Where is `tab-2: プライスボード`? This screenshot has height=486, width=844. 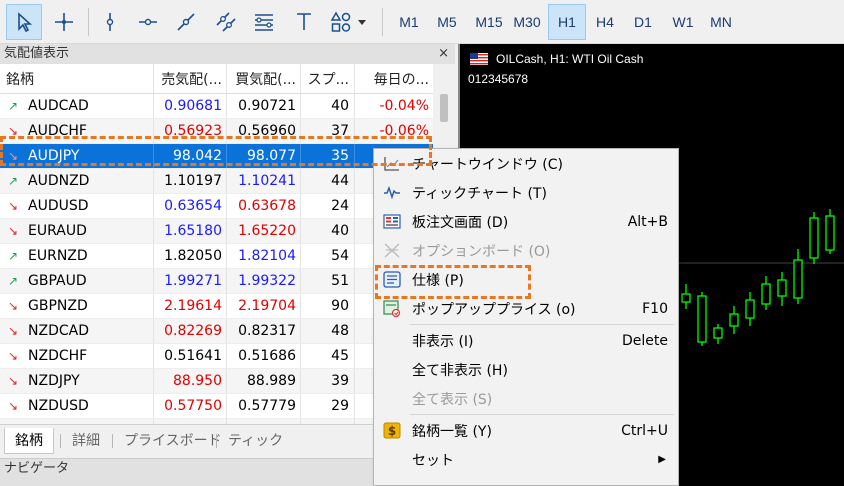
tab-2: プライスボード is located at coordinates (173, 441).